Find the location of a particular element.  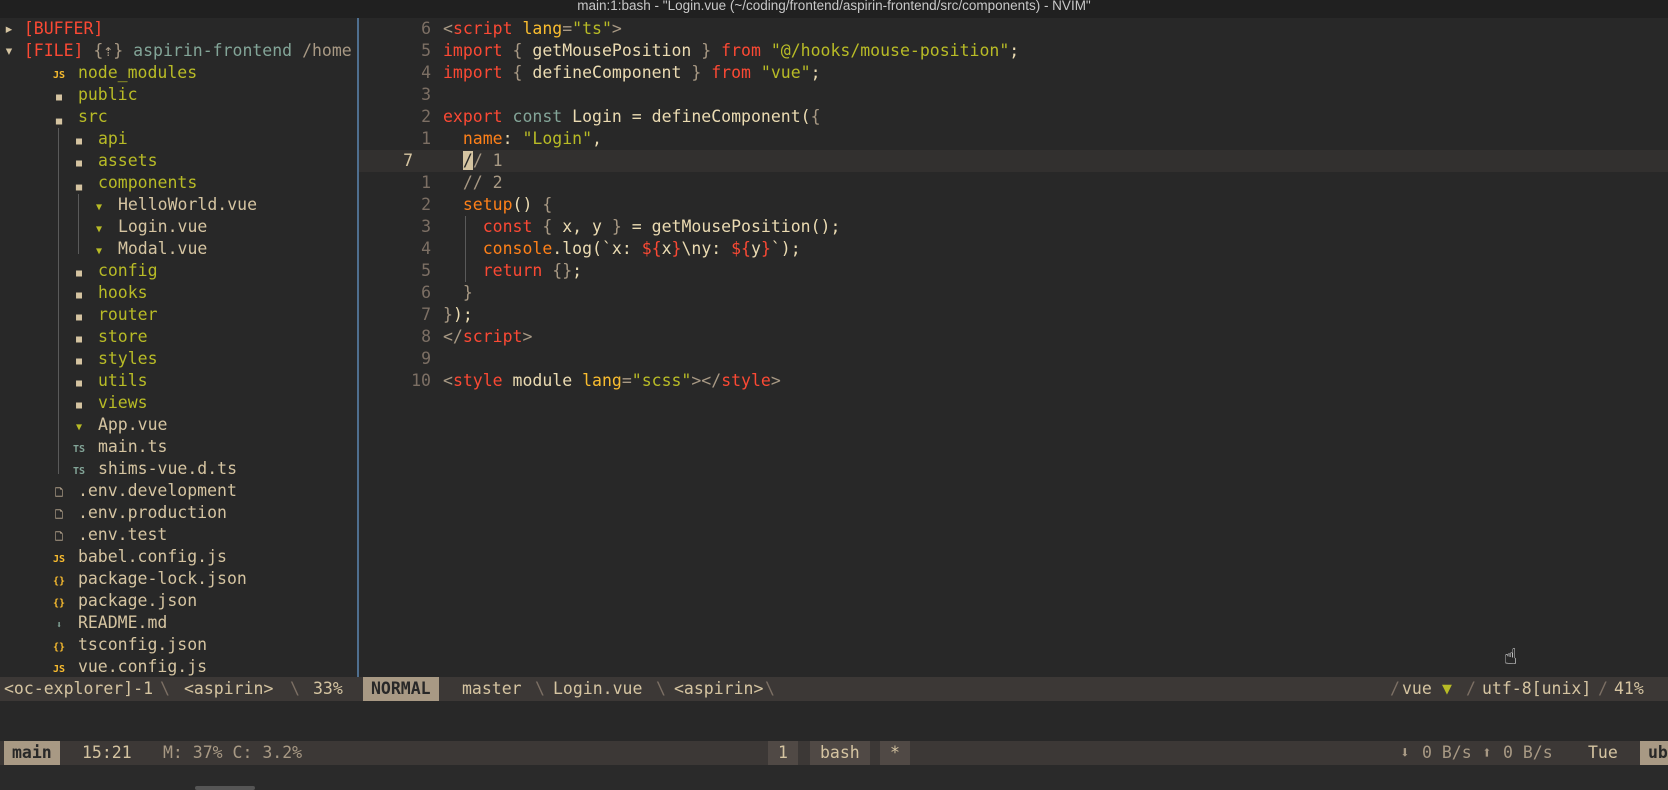

explorer-item-label: config is located at coordinates (127, 270).